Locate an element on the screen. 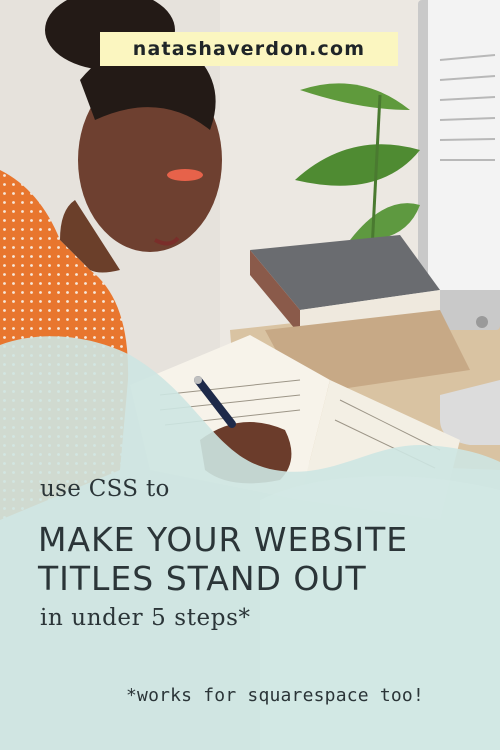 The height and width of the screenshot is (750, 500). footnote-text: *works for squarespace too! is located at coordinates (275, 695).